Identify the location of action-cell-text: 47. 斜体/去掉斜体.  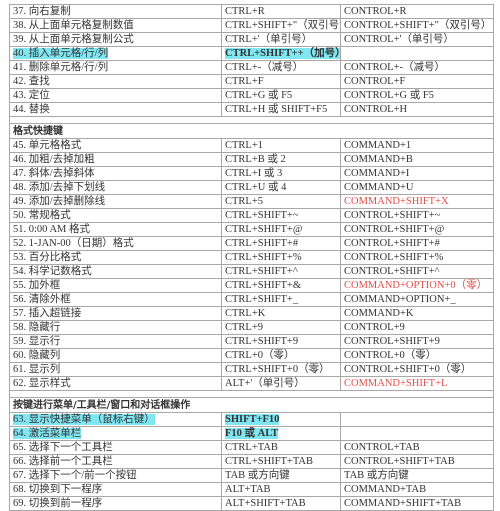
(54, 173).